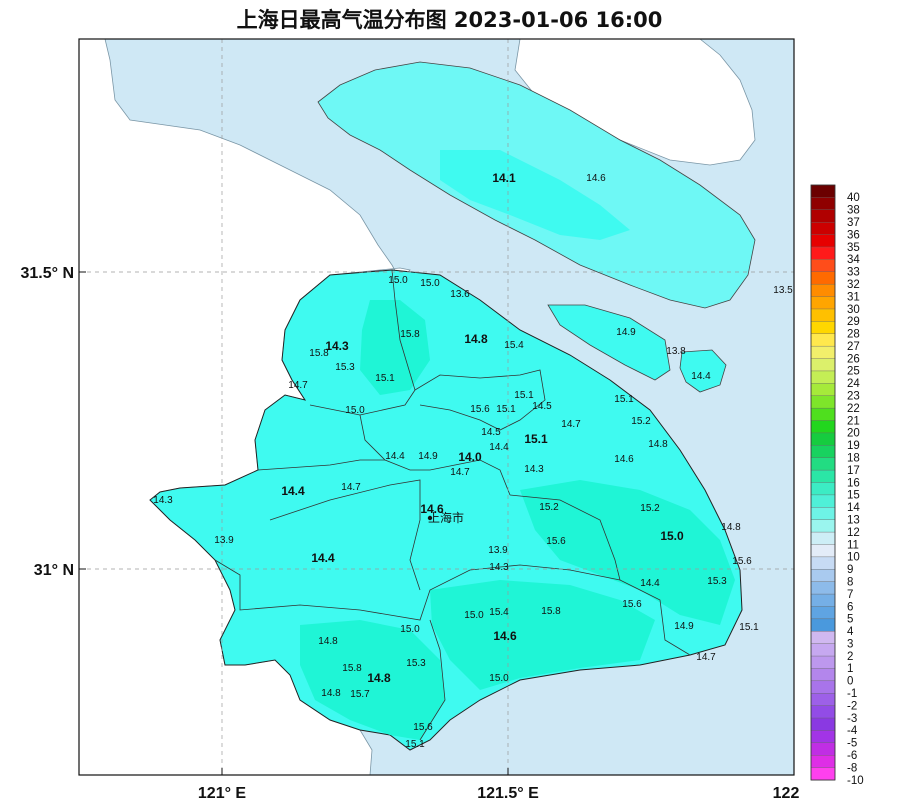 This screenshot has height=812, width=899. Describe the element at coordinates (850, 644) in the screenshot. I see `legend-label: 3` at that location.